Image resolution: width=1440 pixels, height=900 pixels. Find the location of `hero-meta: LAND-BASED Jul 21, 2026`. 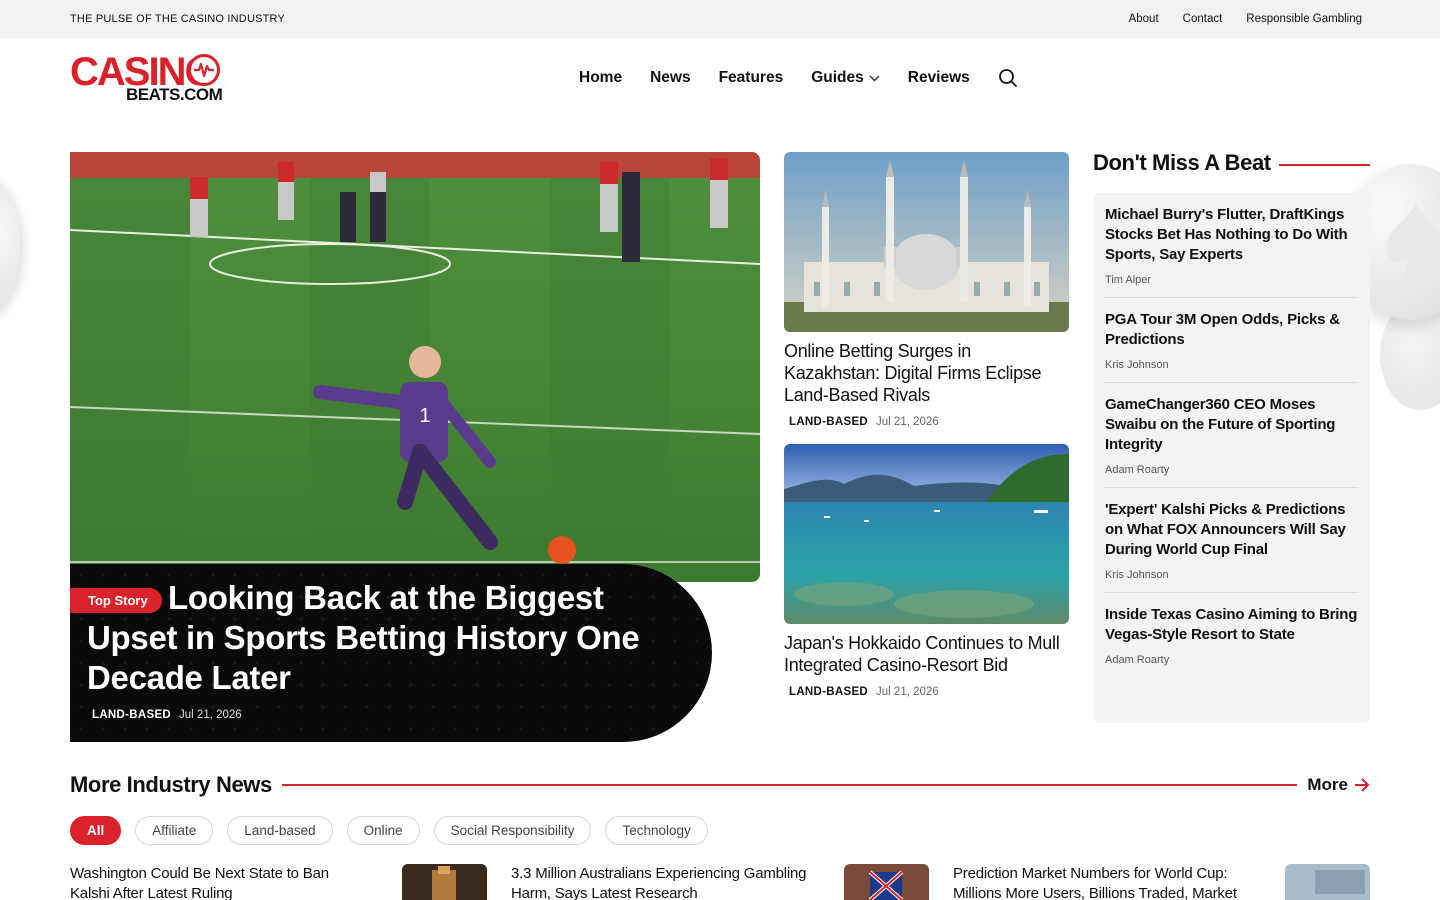

hero-meta: LAND-BASED Jul 21, 2026 is located at coordinates (164, 715).